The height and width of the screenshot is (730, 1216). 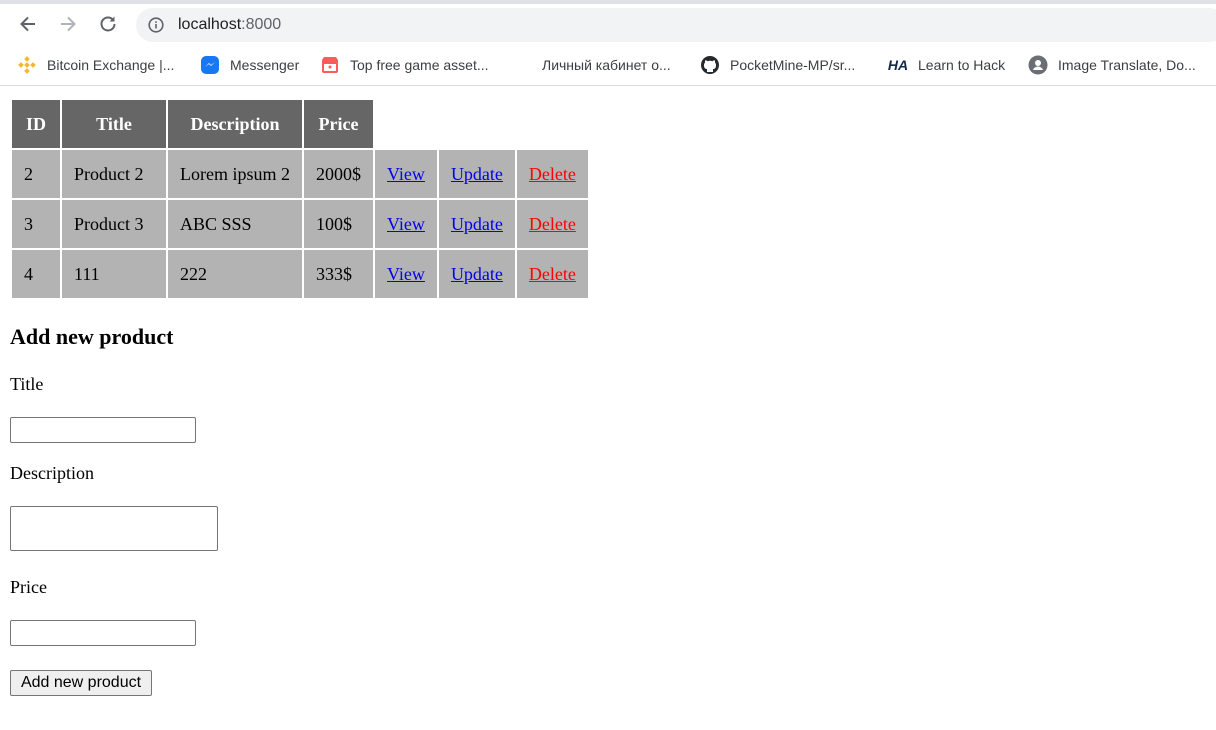 What do you see at coordinates (330, 65) in the screenshot?
I see `itchio-icon` at bounding box center [330, 65].